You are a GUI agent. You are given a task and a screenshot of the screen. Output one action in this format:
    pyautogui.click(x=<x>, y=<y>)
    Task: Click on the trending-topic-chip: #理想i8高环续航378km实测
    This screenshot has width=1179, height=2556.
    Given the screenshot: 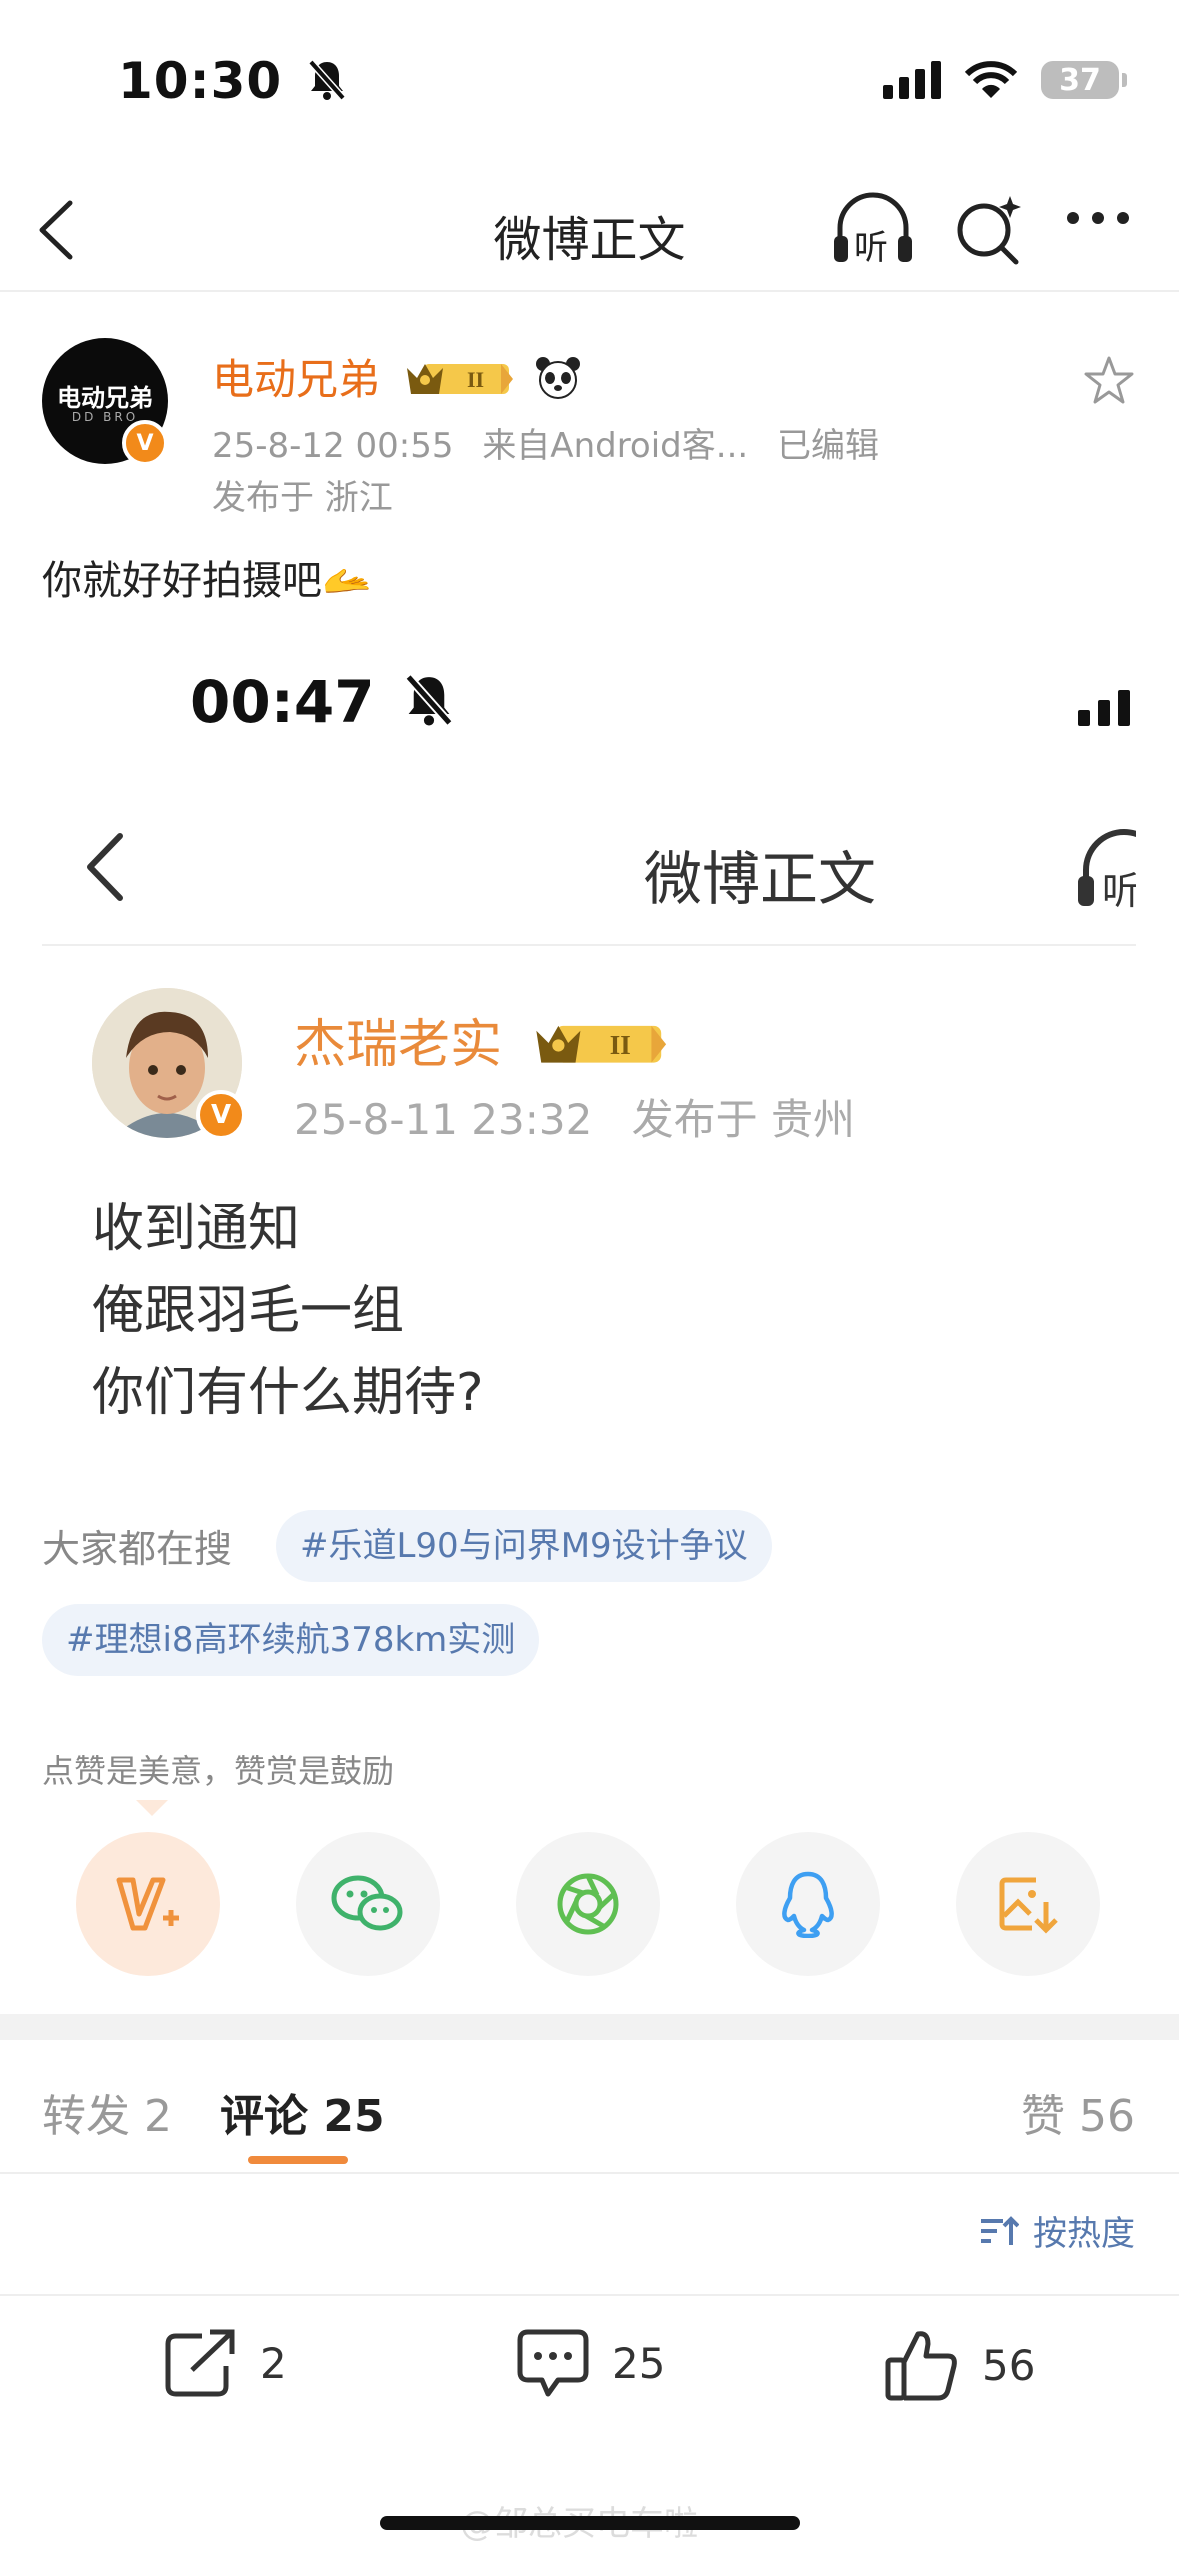 What is the action you would take?
    pyautogui.click(x=291, y=1640)
    